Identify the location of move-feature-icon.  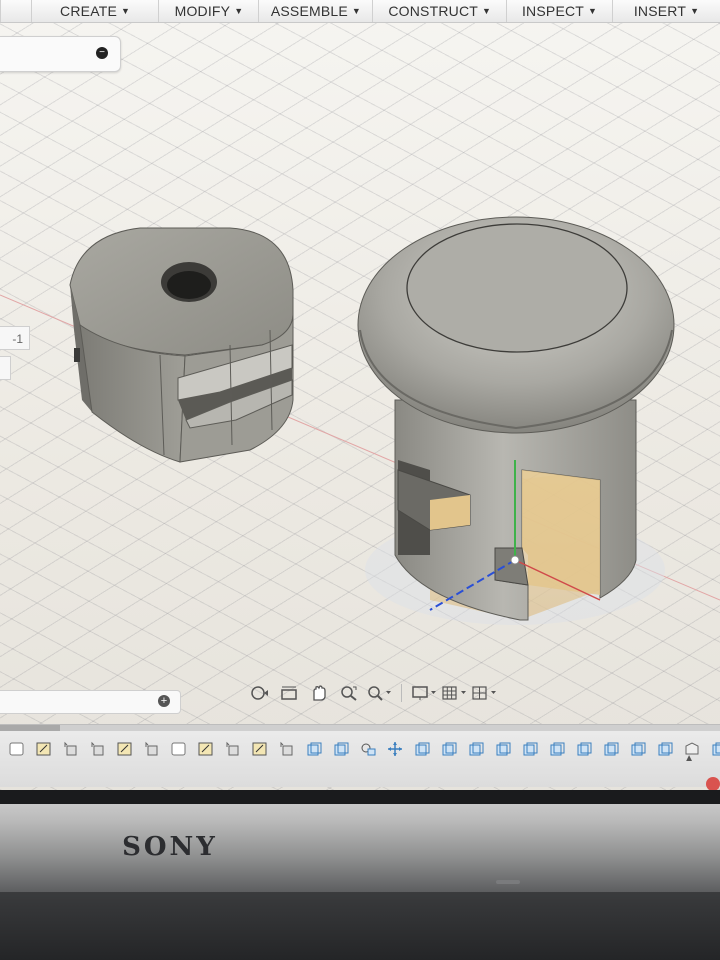
(394, 749).